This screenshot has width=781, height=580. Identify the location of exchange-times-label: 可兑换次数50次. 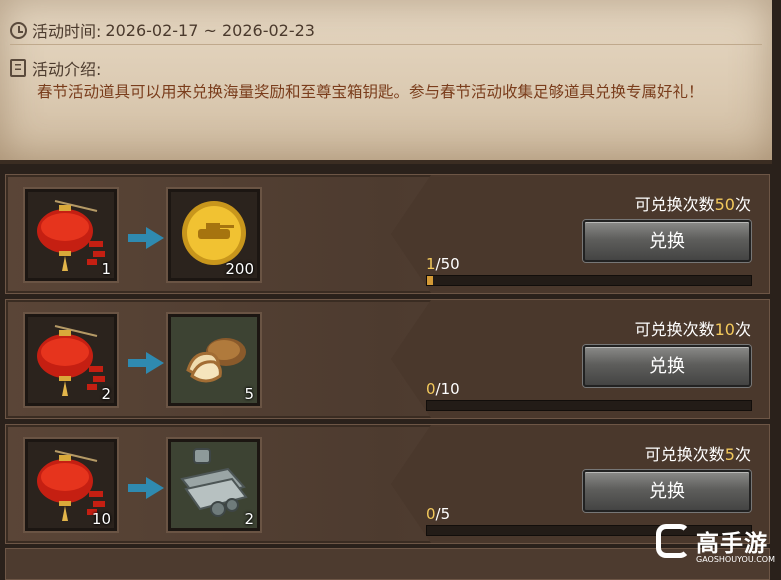
(692, 204).